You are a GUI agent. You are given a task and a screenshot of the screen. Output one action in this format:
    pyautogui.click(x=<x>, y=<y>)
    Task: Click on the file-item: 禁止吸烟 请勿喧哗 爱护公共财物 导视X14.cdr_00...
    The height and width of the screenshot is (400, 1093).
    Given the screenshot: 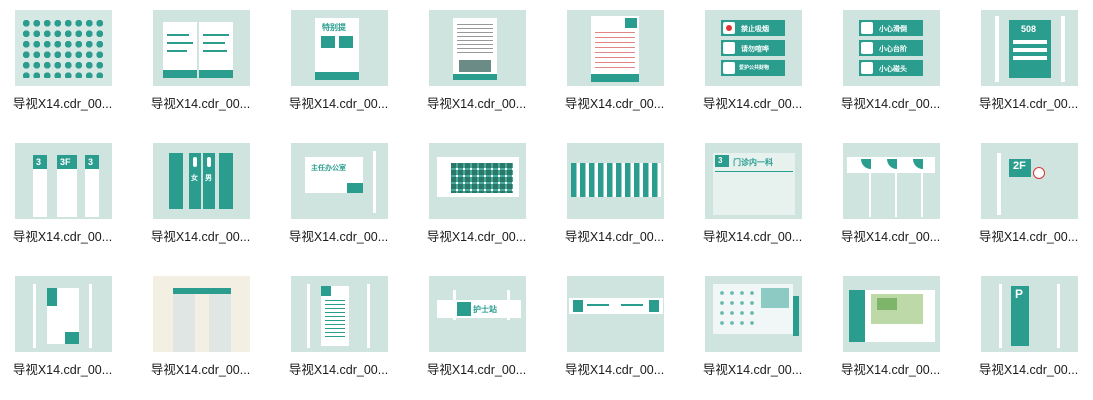 What is the action you would take?
    pyautogui.click(x=755, y=64)
    